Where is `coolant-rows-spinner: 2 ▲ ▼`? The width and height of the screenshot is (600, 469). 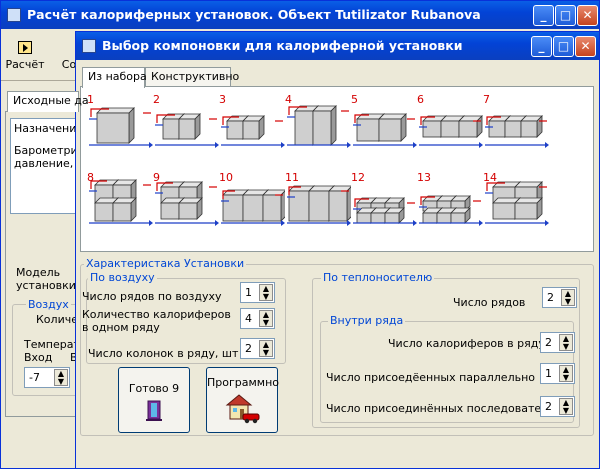 coolant-rows-spinner: 2 ▲ ▼ is located at coordinates (559, 297).